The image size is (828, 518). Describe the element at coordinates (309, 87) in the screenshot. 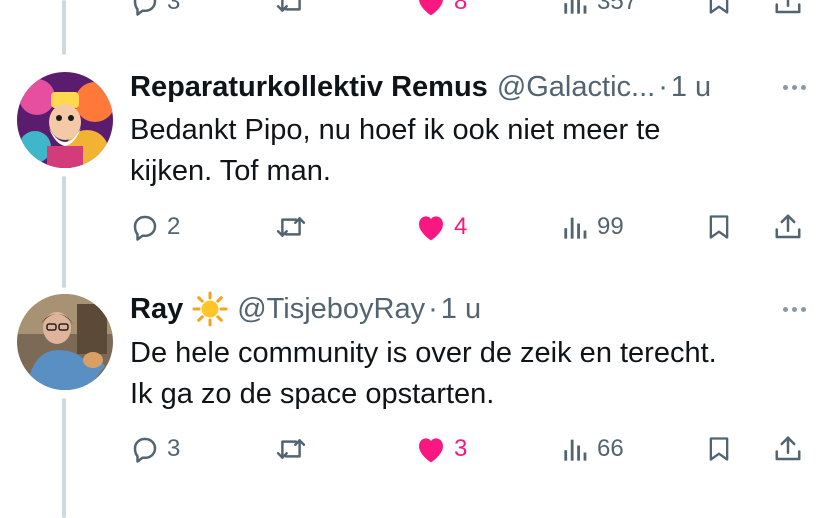

I see `display-name: Reparaturkollektiv Remus` at that location.